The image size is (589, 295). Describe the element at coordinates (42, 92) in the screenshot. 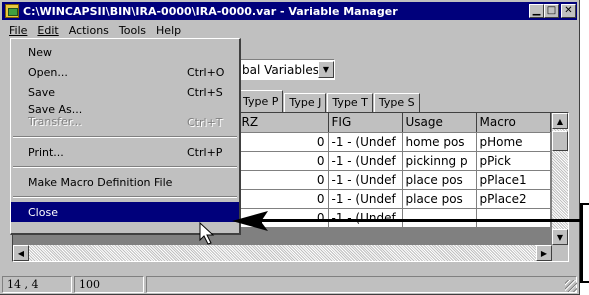

I see `menu-item-save-label: Save` at that location.